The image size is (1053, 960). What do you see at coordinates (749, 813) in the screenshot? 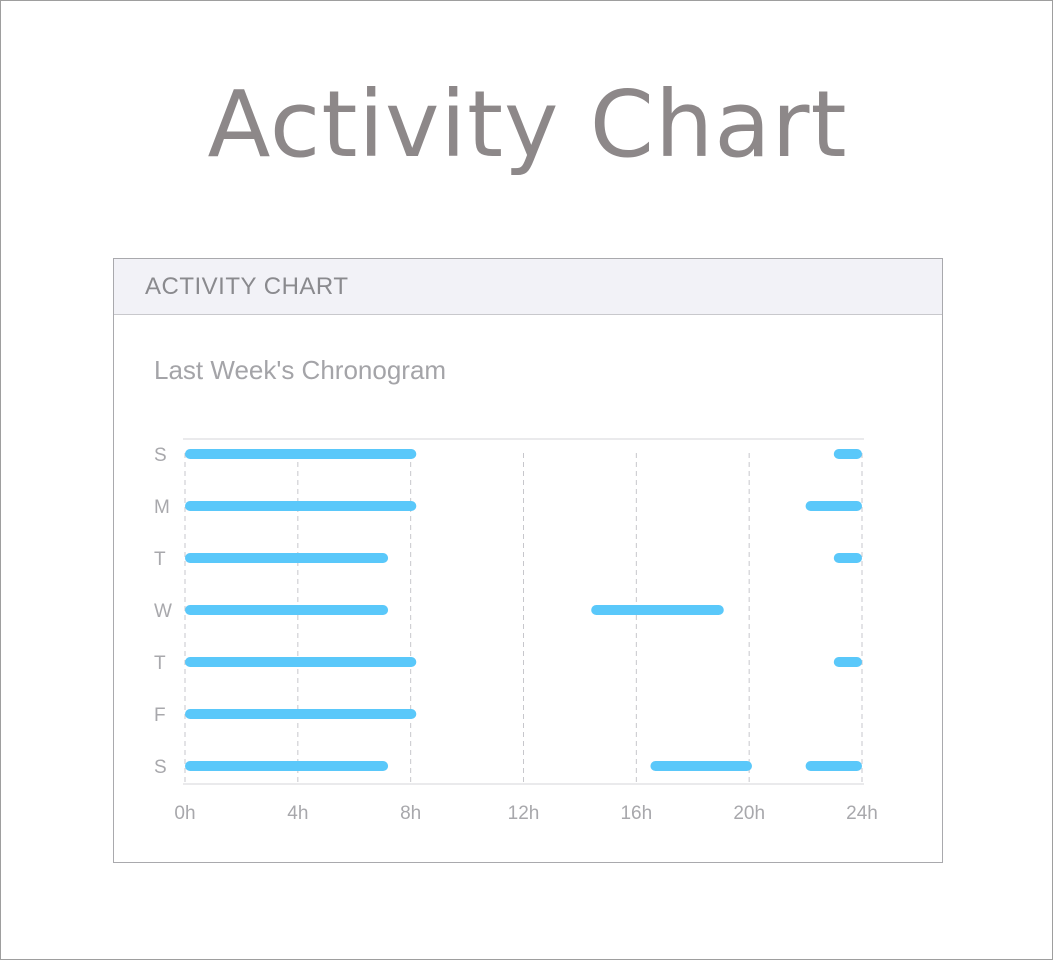
I see `x-tick-label: 20h` at bounding box center [749, 813].